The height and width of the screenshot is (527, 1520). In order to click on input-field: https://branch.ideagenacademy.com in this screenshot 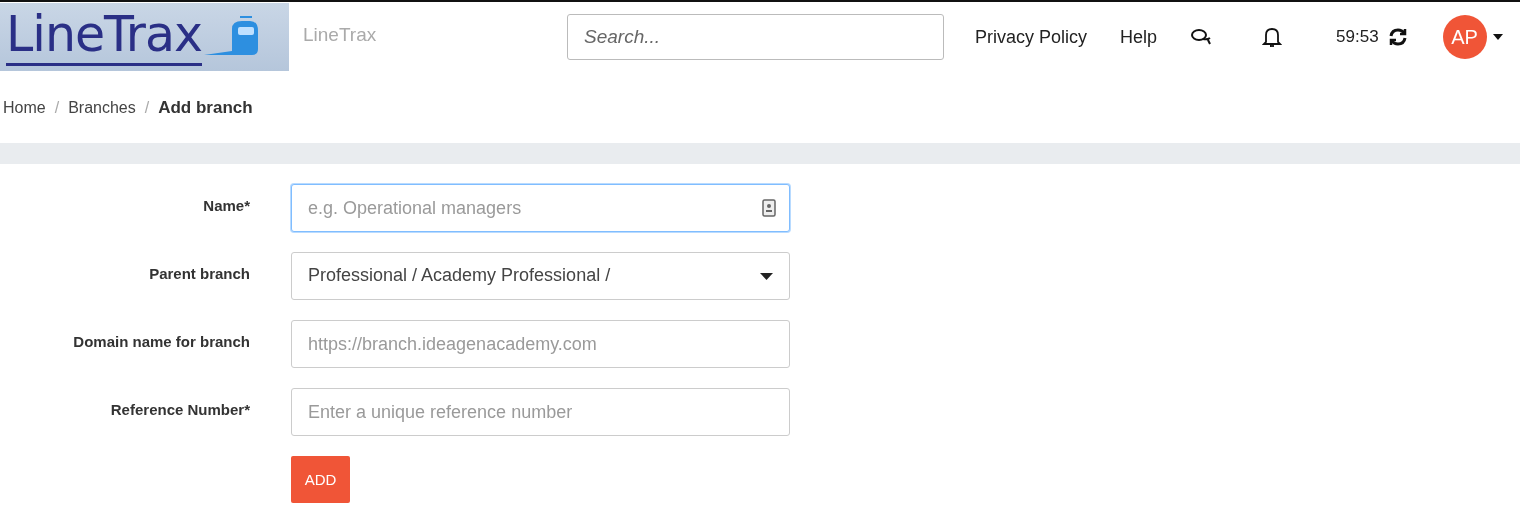, I will do `click(540, 344)`.